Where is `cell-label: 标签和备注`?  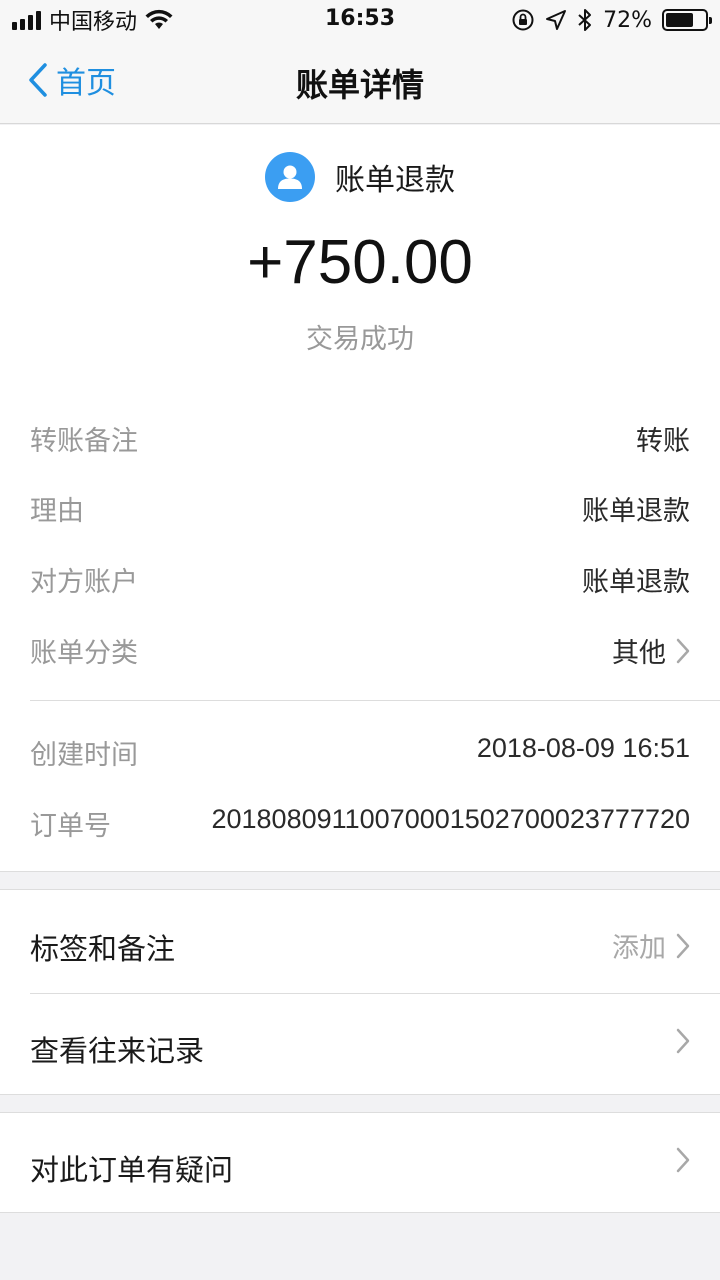 cell-label: 标签和备注 is located at coordinates (103, 949).